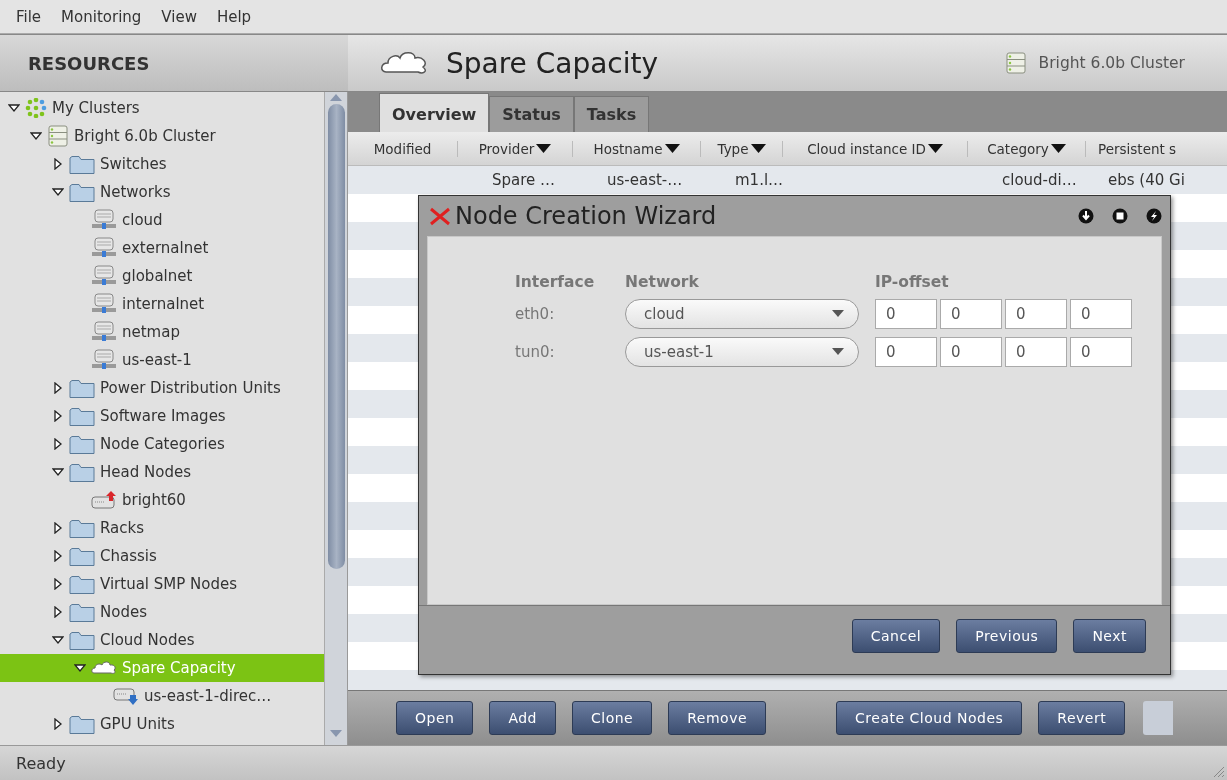  Describe the element at coordinates (162, 220) in the screenshot. I see `tree-item: cloud` at that location.